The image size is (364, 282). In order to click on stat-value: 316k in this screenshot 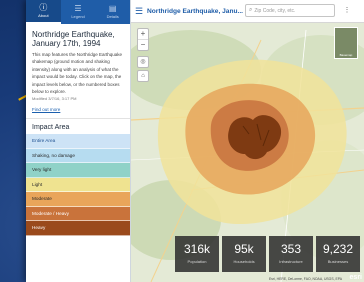, I will do `click(197, 249)`.